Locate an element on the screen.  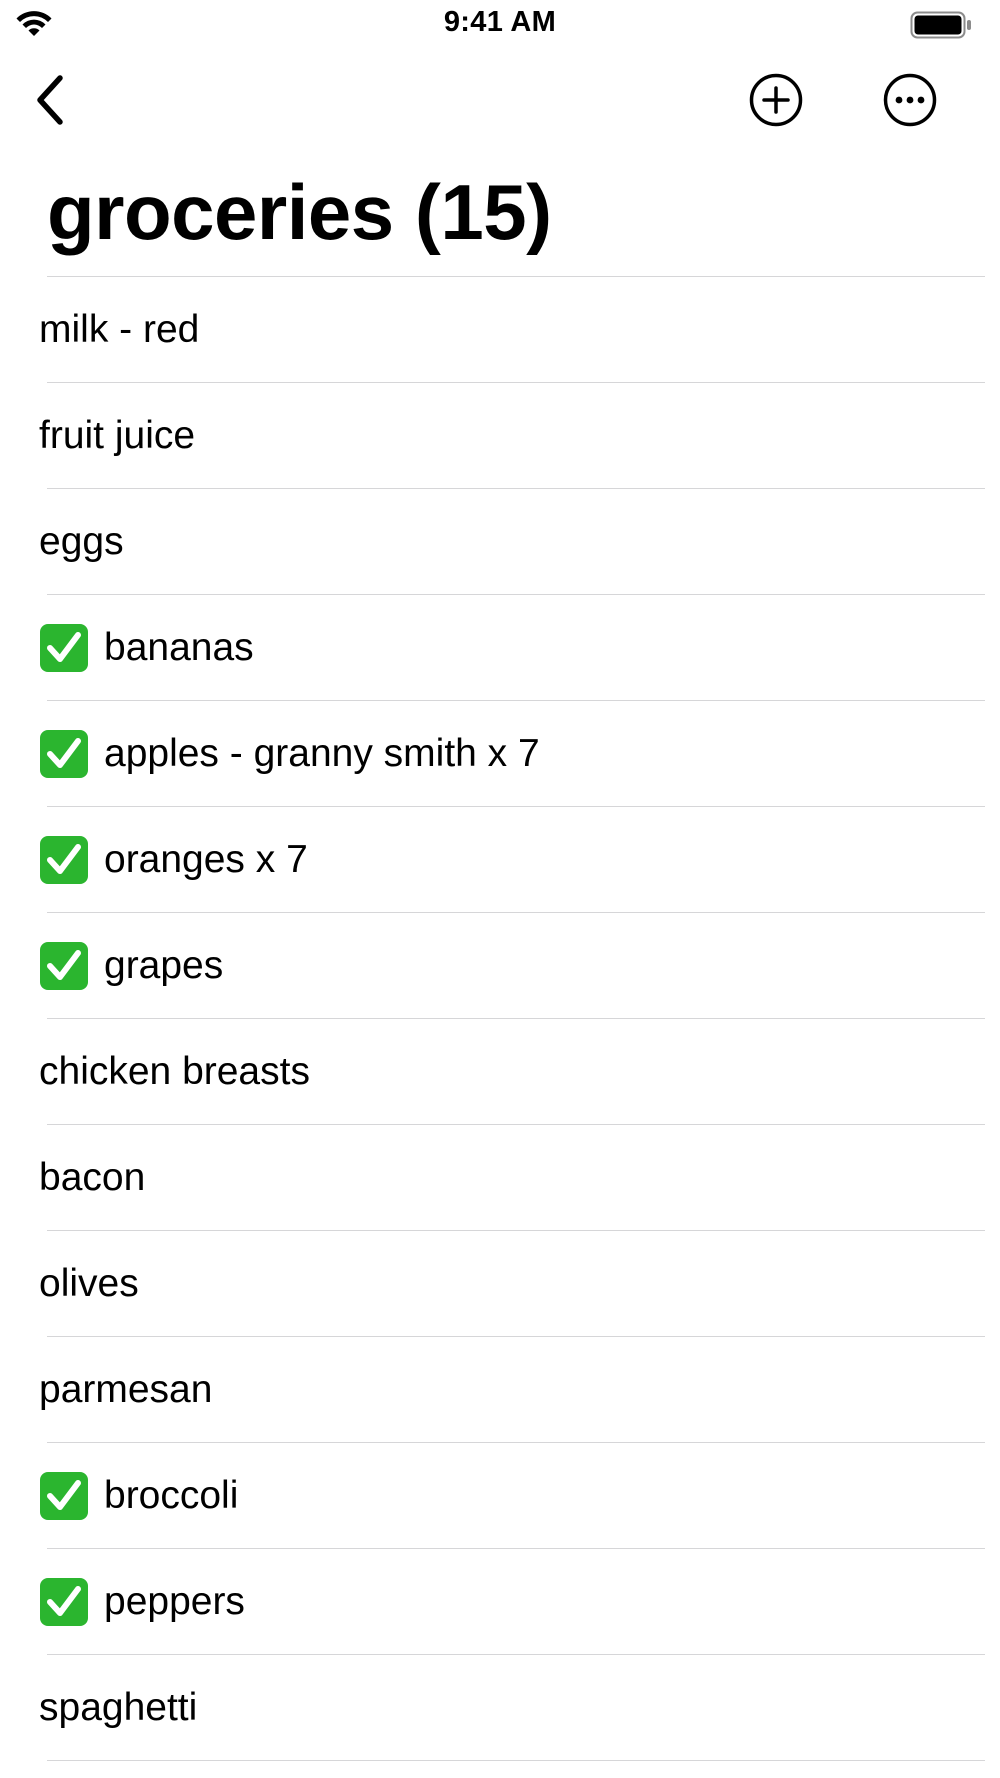
status-bar: 9:41 AM is located at coordinates (500, 26).